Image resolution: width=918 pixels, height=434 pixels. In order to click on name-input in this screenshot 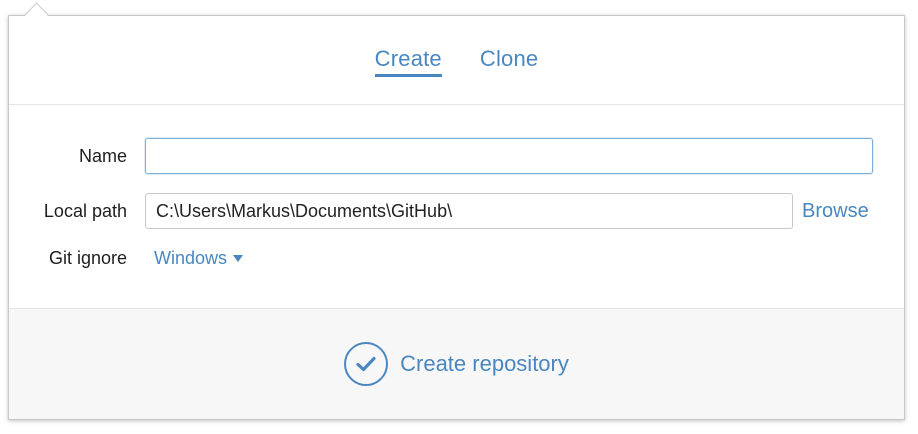, I will do `click(509, 156)`.